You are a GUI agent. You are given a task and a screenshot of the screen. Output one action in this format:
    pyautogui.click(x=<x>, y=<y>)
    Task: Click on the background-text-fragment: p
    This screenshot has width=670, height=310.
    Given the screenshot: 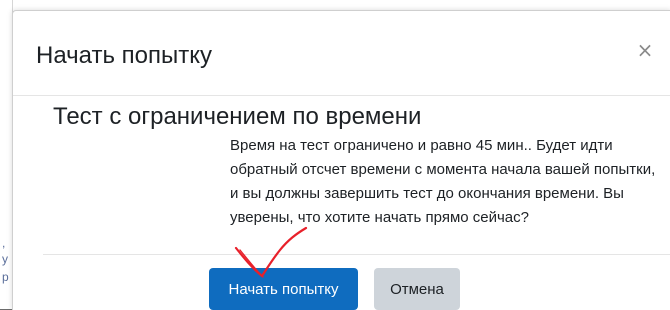 What is the action you would take?
    pyautogui.click(x=5, y=277)
    